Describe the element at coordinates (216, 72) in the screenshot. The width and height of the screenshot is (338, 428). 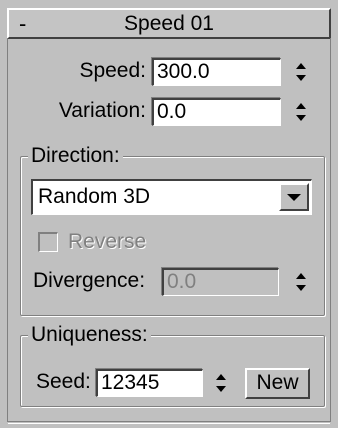
I see `speed-field: 300.0` at that location.